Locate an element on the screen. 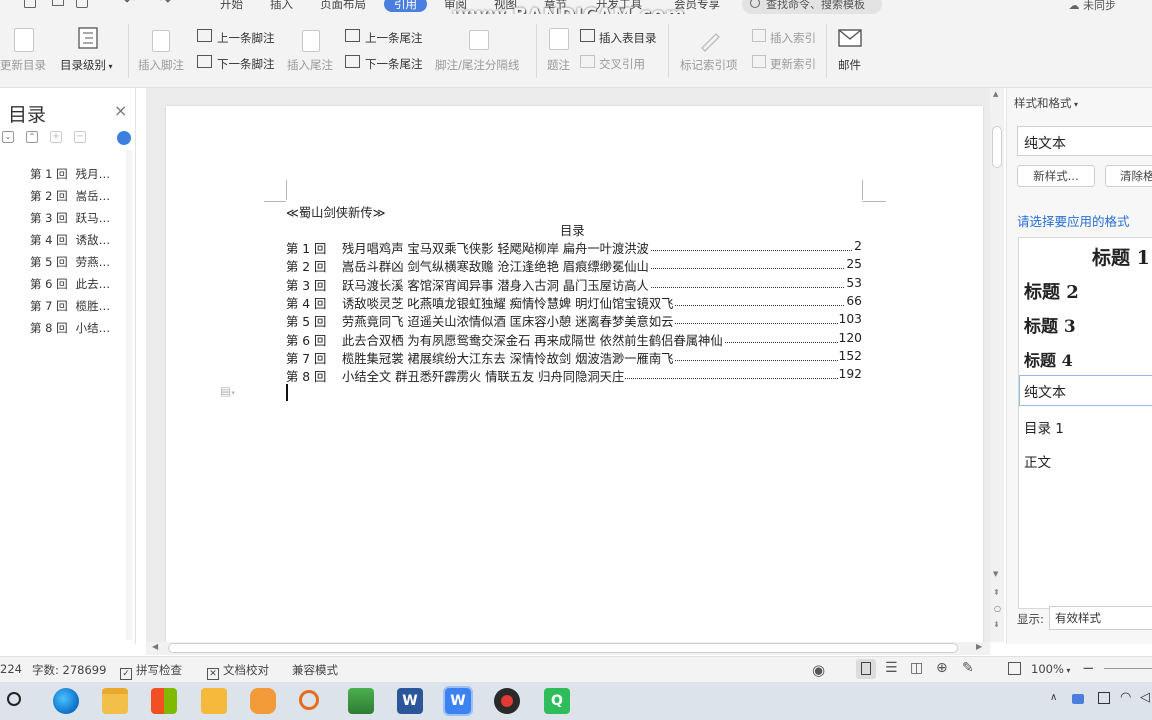 The height and width of the screenshot is (720, 1152). next-endnote-button: 下一条尾注 is located at coordinates (394, 64).